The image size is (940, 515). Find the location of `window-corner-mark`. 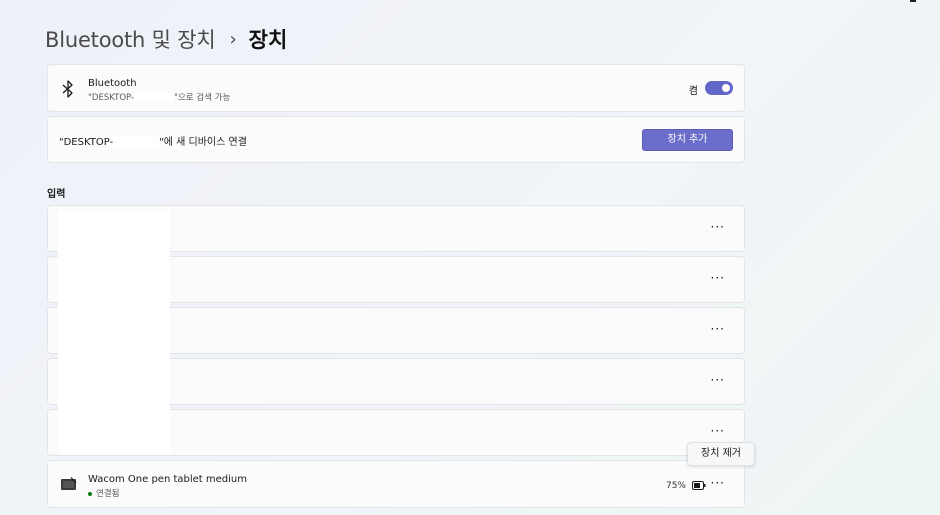

window-corner-mark is located at coordinates (913, 1).